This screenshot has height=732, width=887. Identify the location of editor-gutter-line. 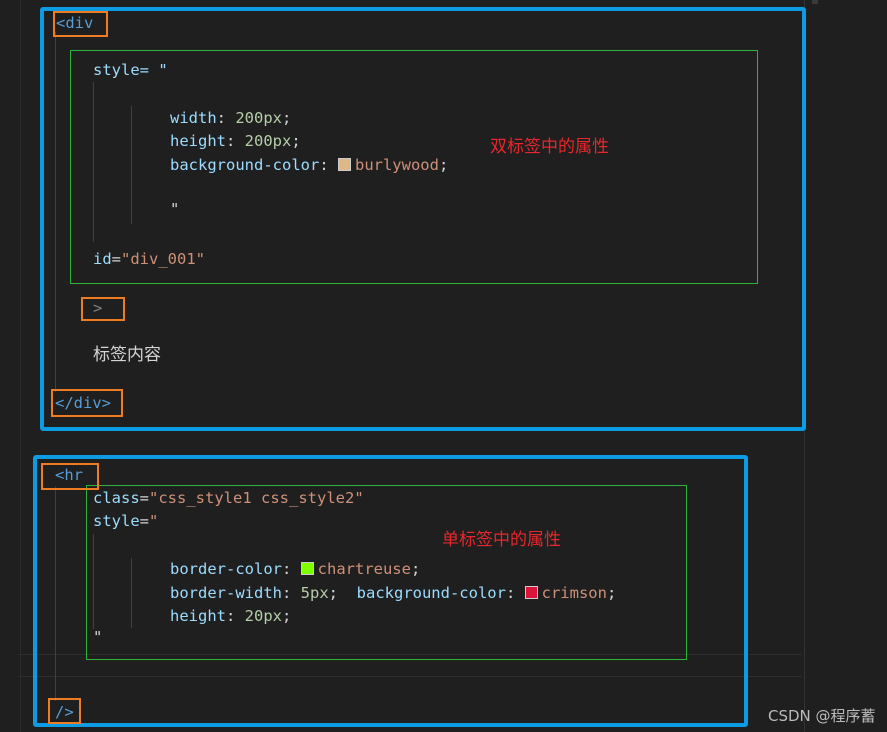
(20, 366).